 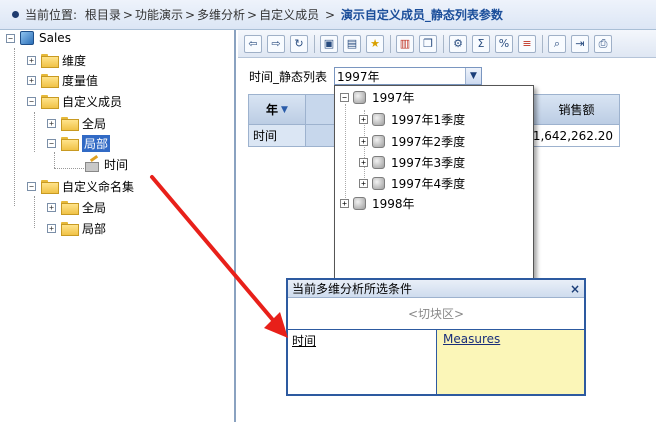 What do you see at coordinates (471, 339) in the screenshot?
I see `column-axis-item-measures: Measures` at bounding box center [471, 339].